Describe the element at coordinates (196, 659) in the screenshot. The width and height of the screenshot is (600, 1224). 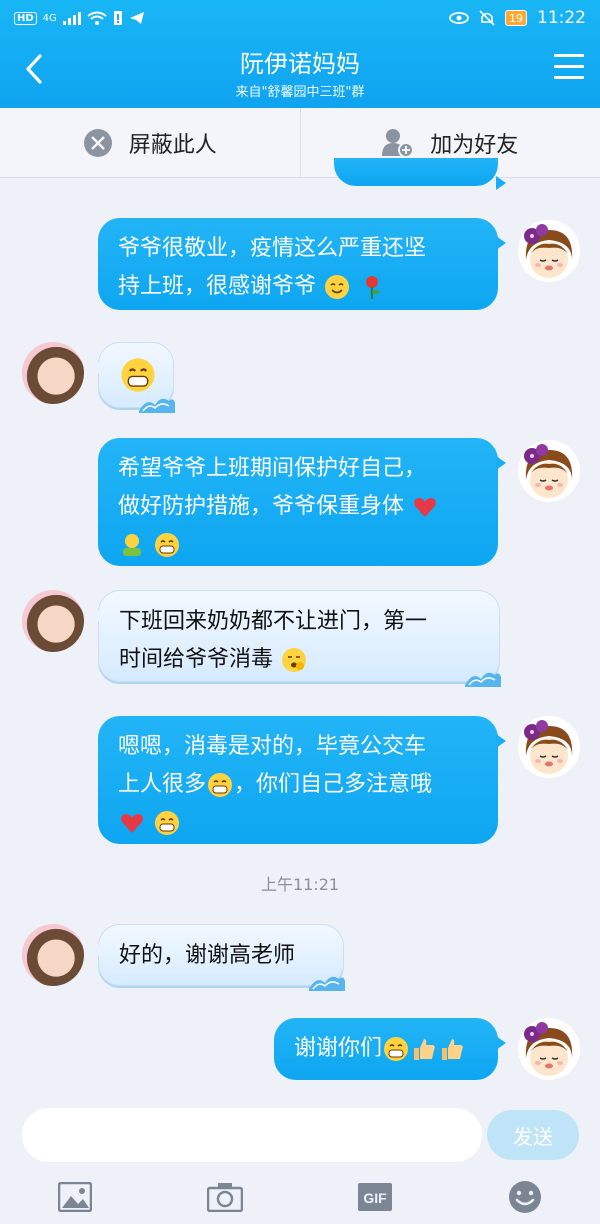
I see `message-text: 时间给爷爷消毒` at that location.